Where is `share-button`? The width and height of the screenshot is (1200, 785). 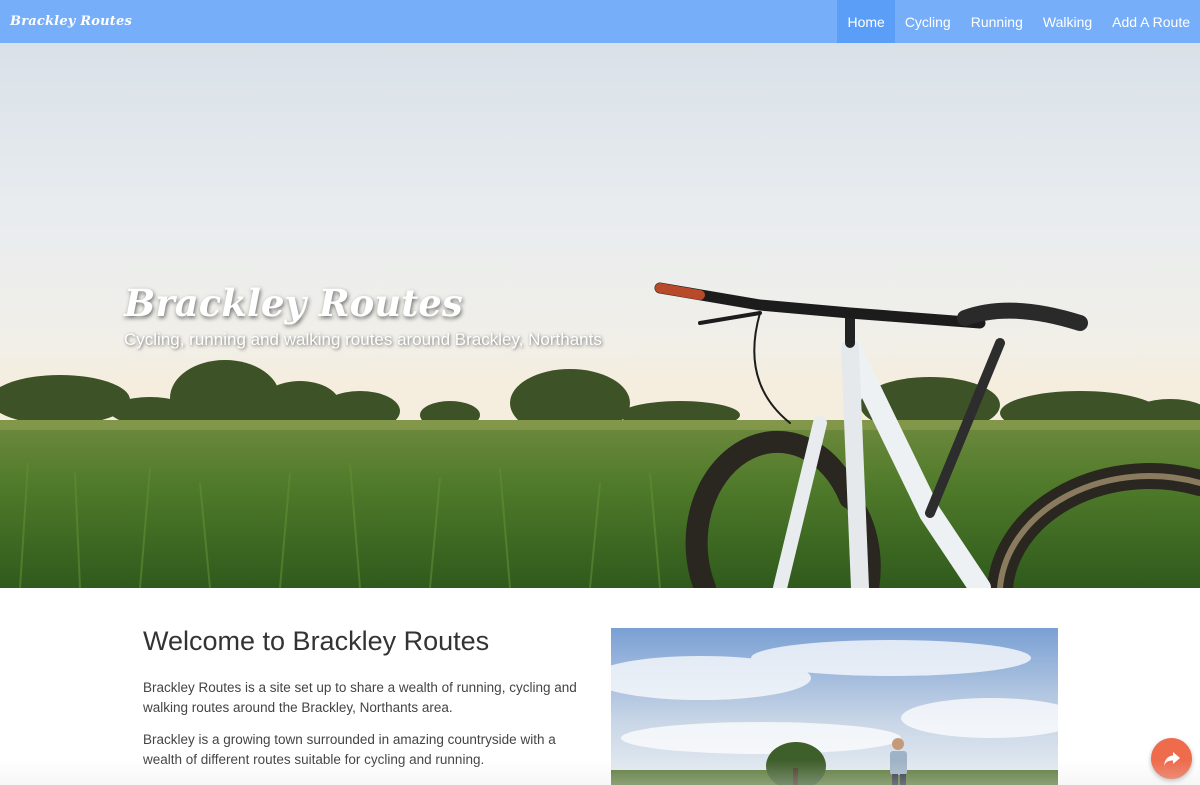
share-button is located at coordinates (1171, 758).